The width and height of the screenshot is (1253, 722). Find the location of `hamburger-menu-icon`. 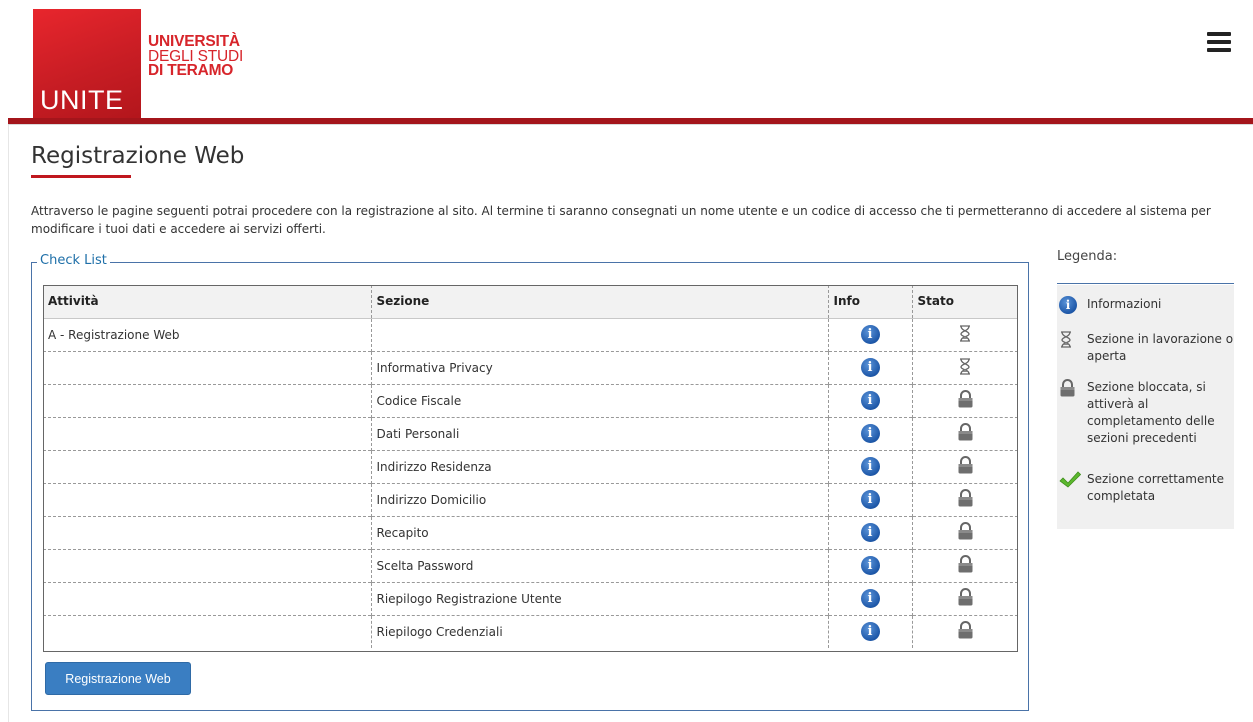

hamburger-menu-icon is located at coordinates (1219, 42).